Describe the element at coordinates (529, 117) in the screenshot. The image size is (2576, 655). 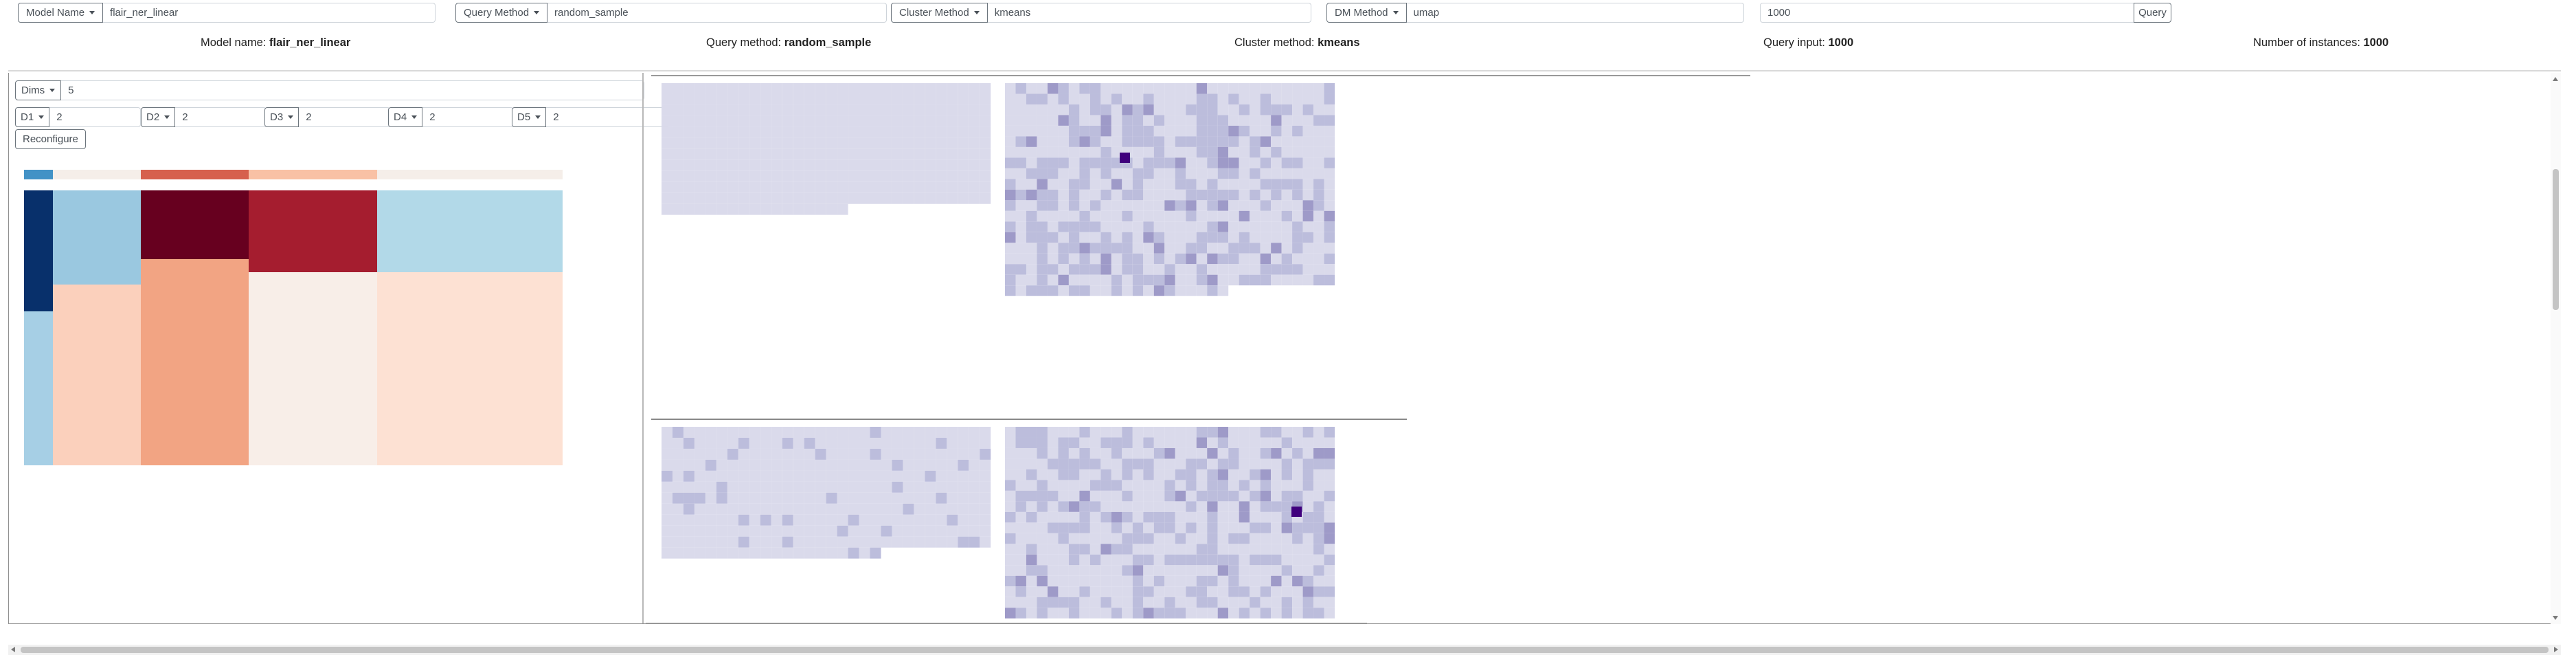
I see `dimension-dropdown-5: D5` at that location.